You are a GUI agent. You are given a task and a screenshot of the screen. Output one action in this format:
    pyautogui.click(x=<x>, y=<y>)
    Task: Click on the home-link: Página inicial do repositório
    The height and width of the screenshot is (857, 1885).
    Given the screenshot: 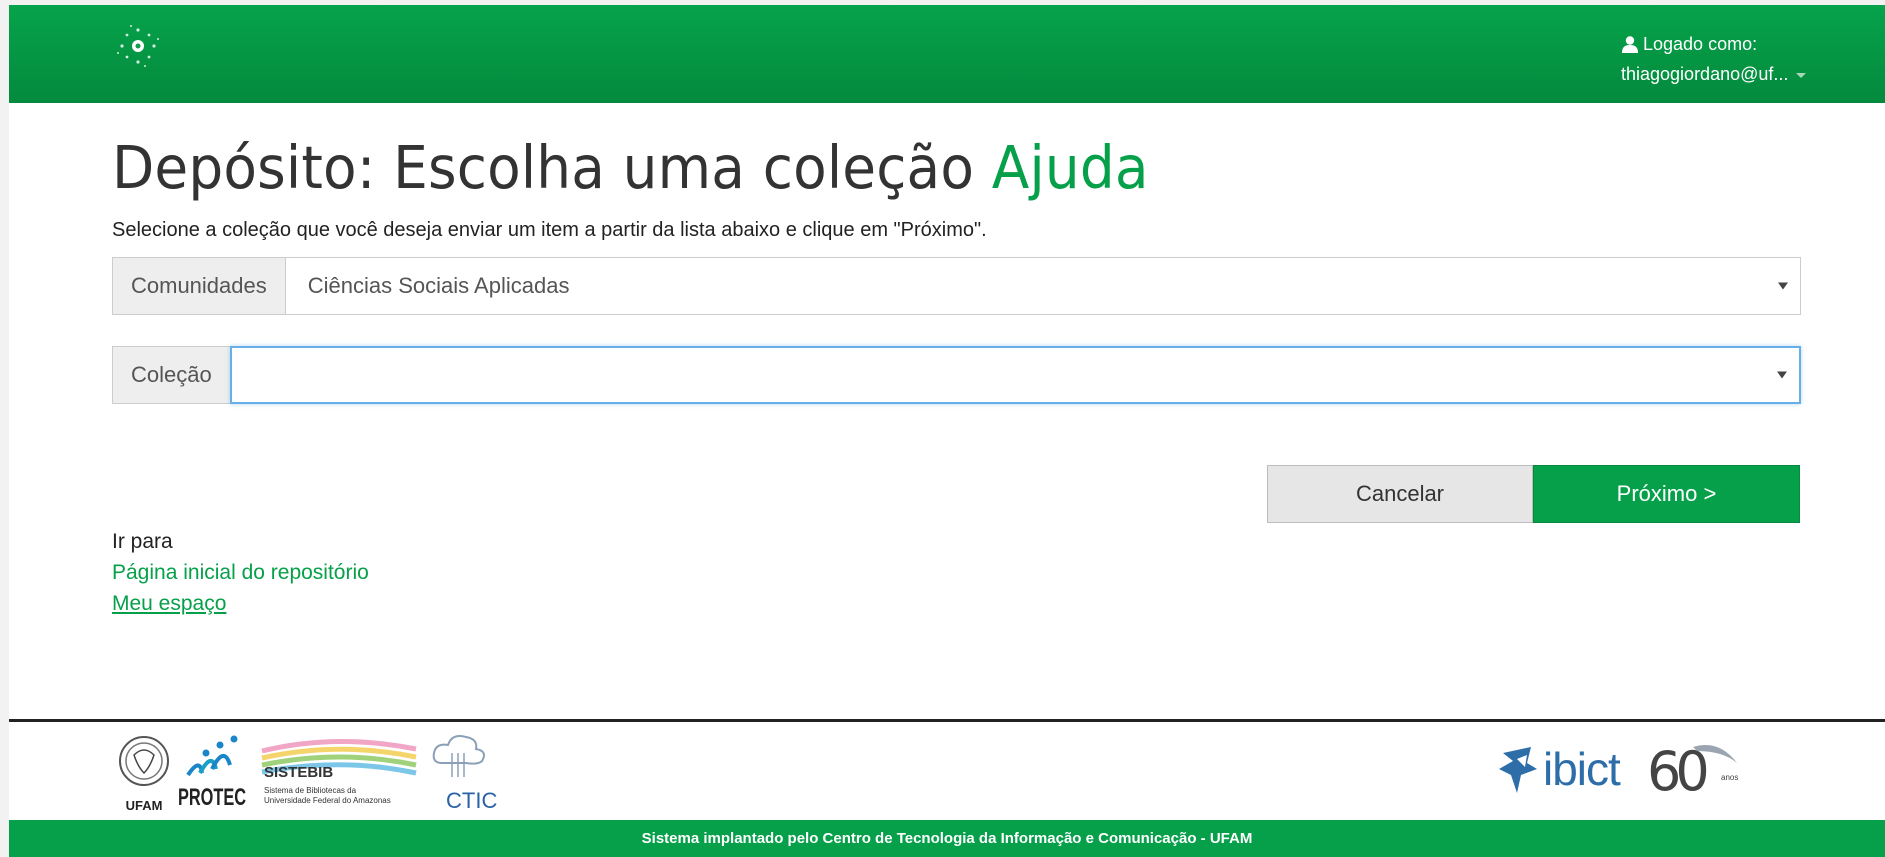 What is the action you would take?
    pyautogui.click(x=240, y=572)
    